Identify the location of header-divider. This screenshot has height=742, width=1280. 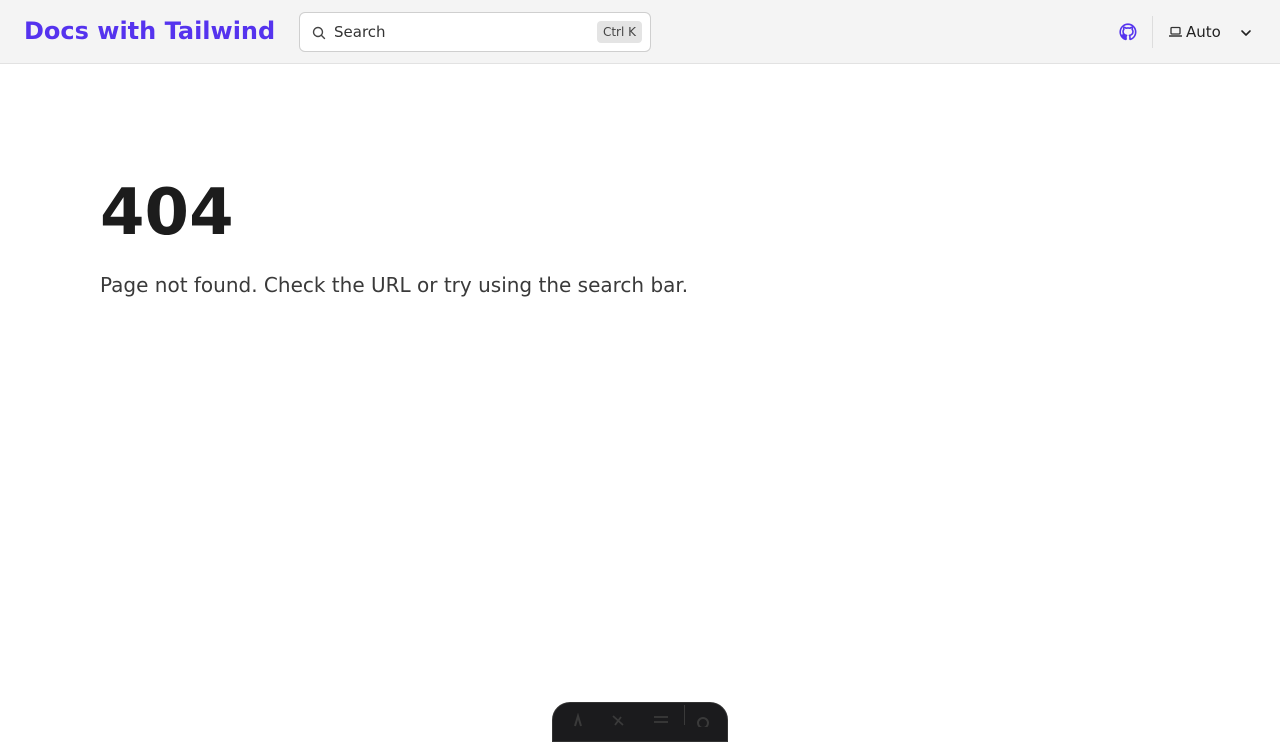
(1152, 32).